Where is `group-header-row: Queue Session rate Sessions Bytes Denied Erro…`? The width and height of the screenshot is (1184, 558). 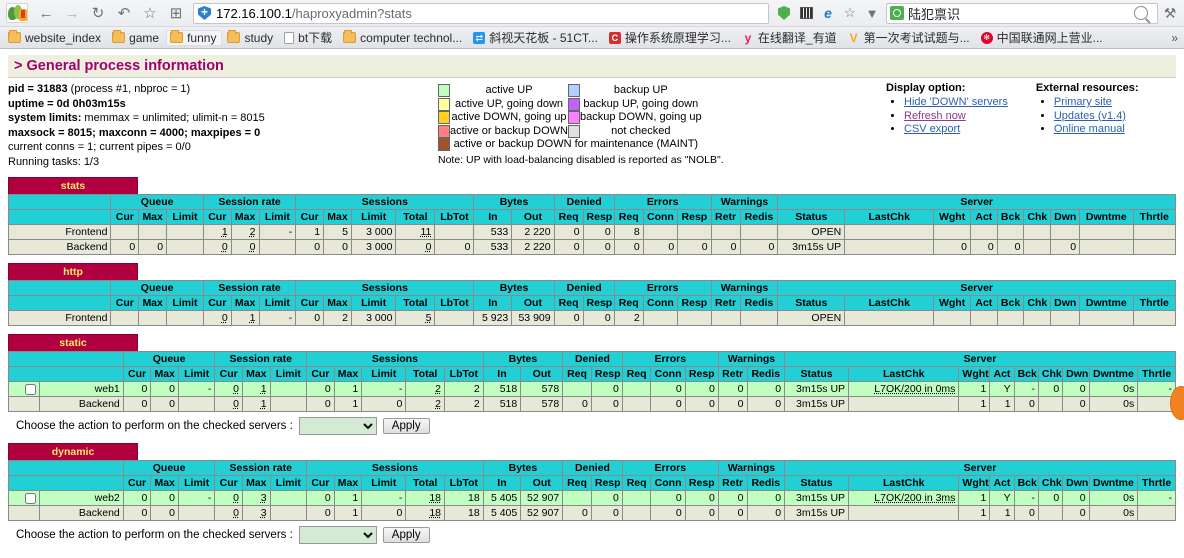 group-header-row: Queue Session rate Sessions Bytes Denied Erro… is located at coordinates (592, 359).